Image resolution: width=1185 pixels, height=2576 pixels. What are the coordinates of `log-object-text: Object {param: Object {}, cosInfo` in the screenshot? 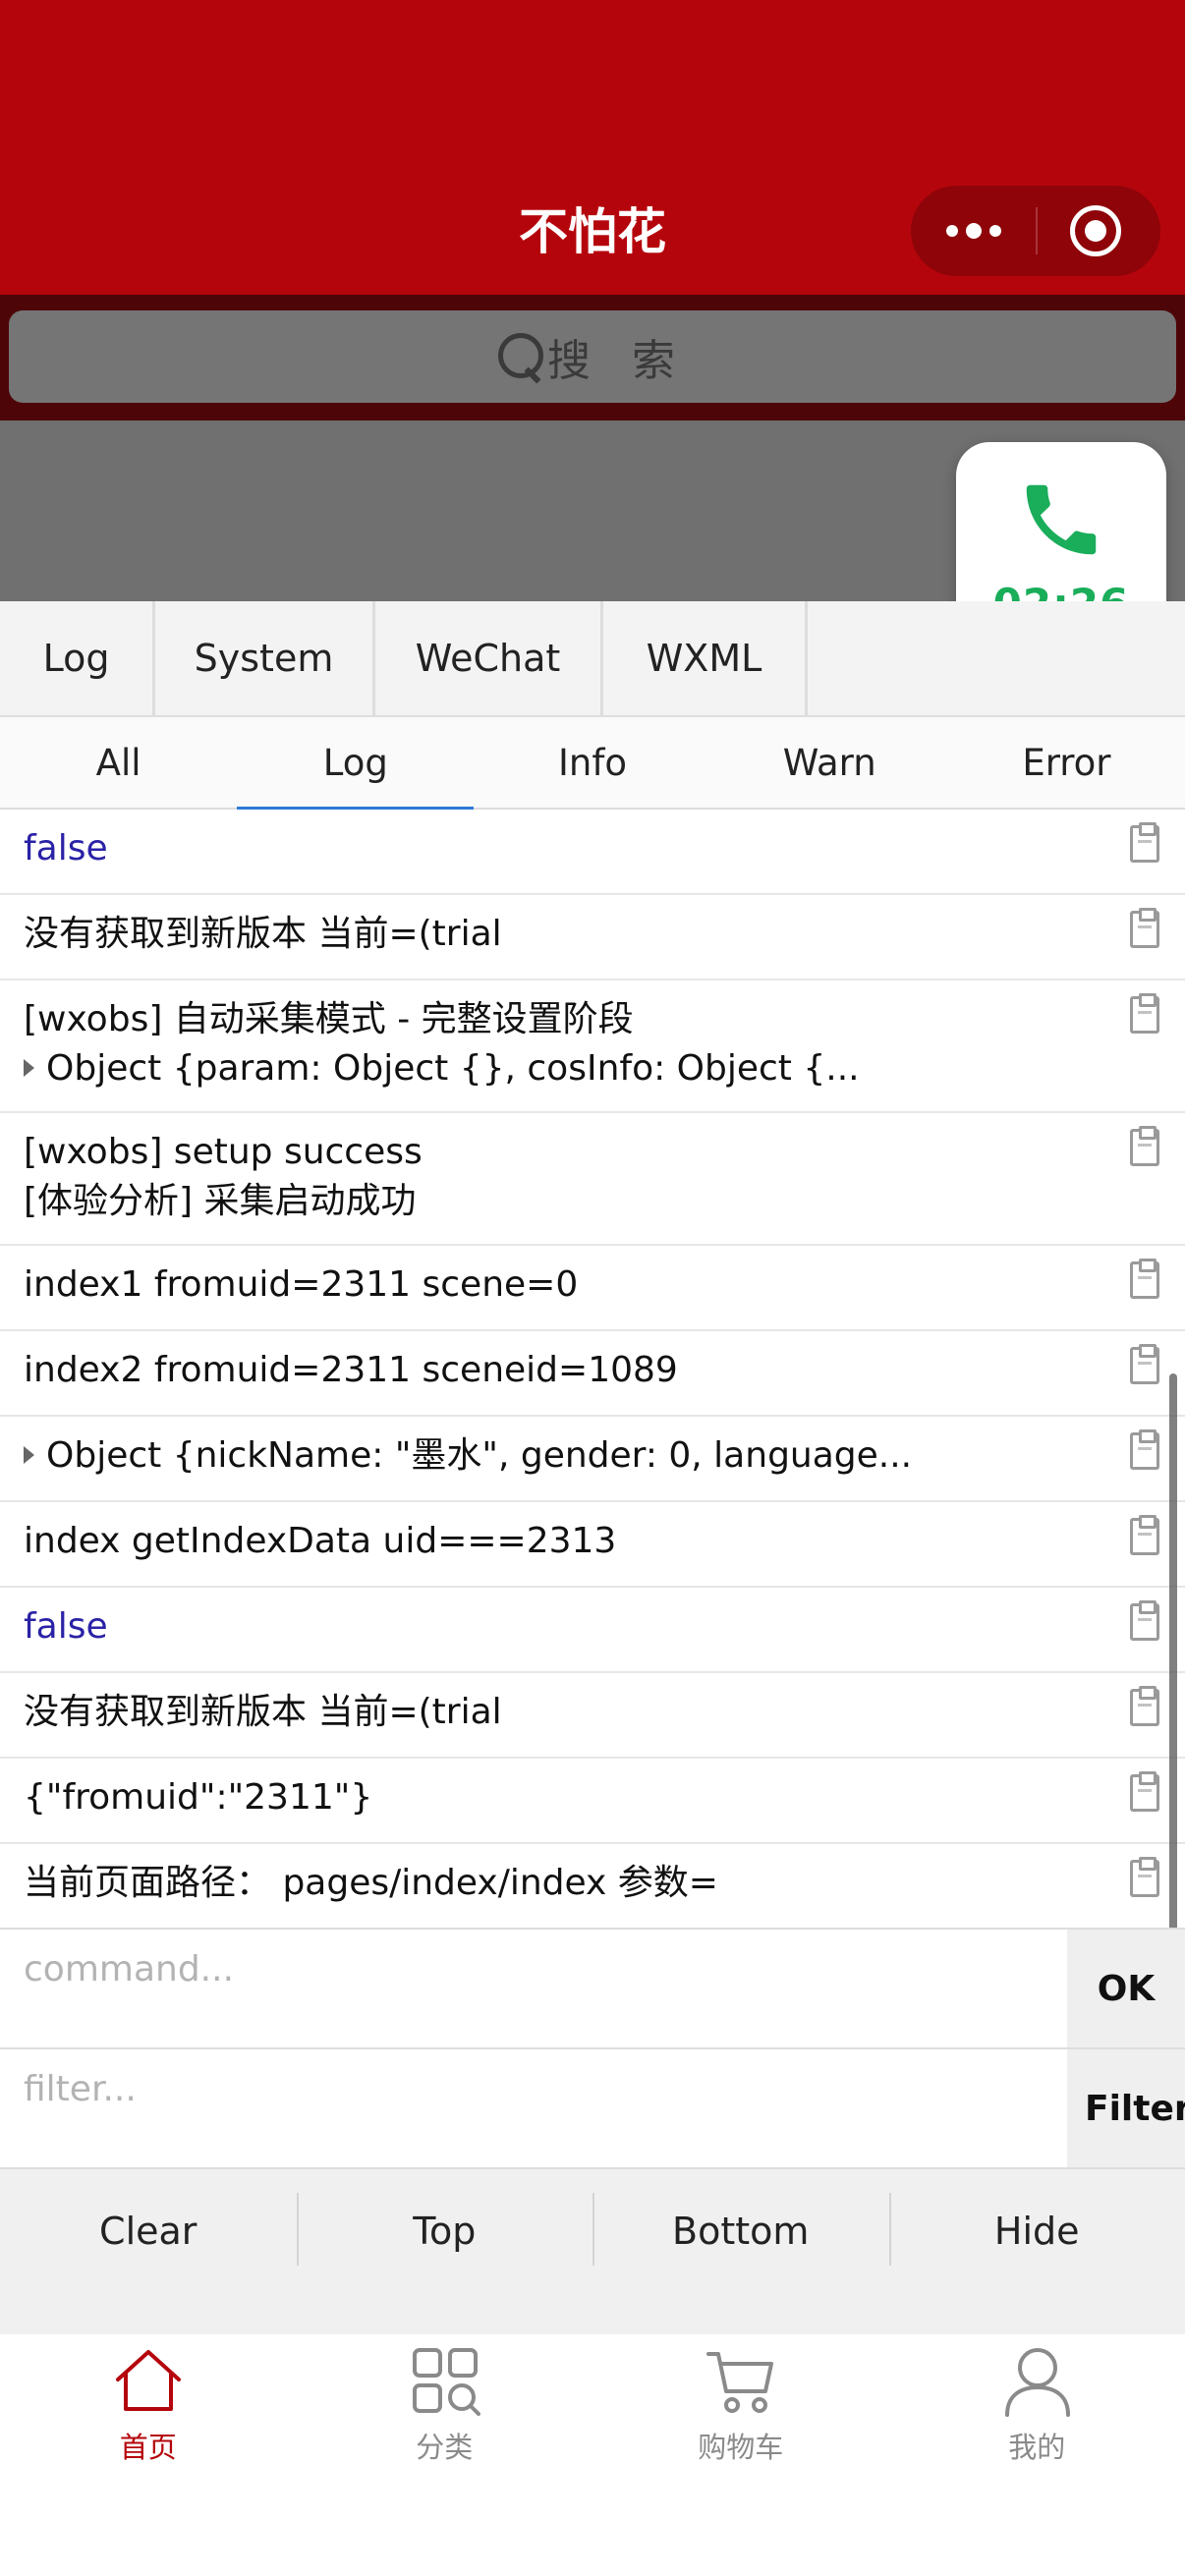 It's located at (453, 1068).